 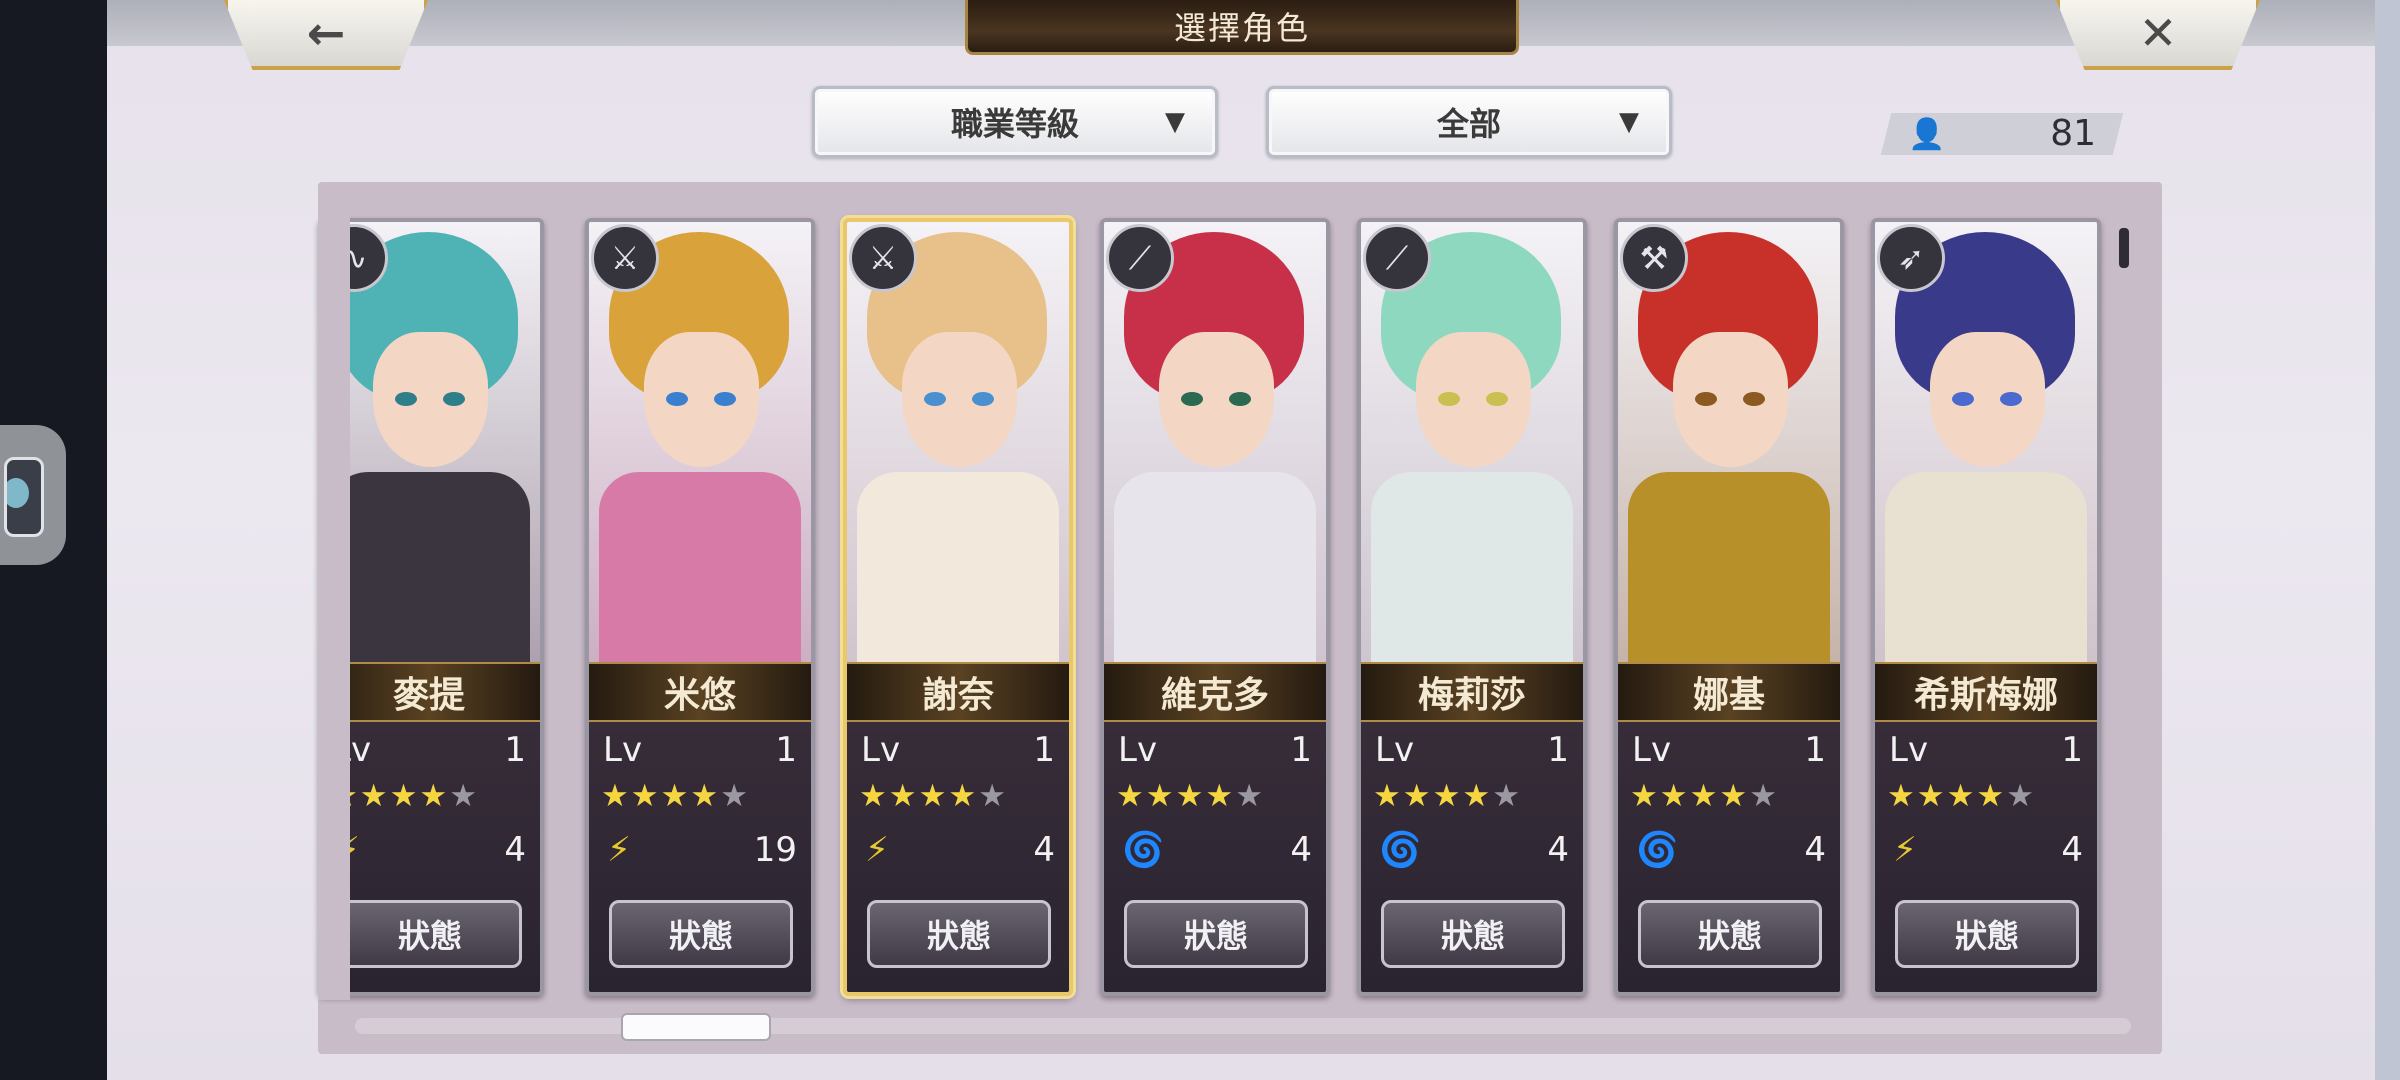 I want to click on character-card: ⚒ 娜基 Lv 1 ★★★★★ 🌀 4 狀態, so click(x=1729, y=607).